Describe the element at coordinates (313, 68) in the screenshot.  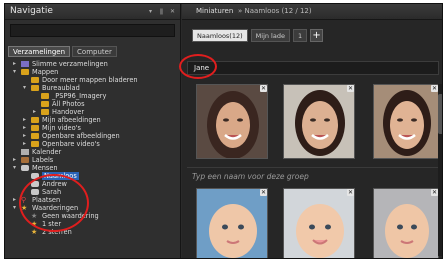
I see `person-name-input: Jane` at that location.